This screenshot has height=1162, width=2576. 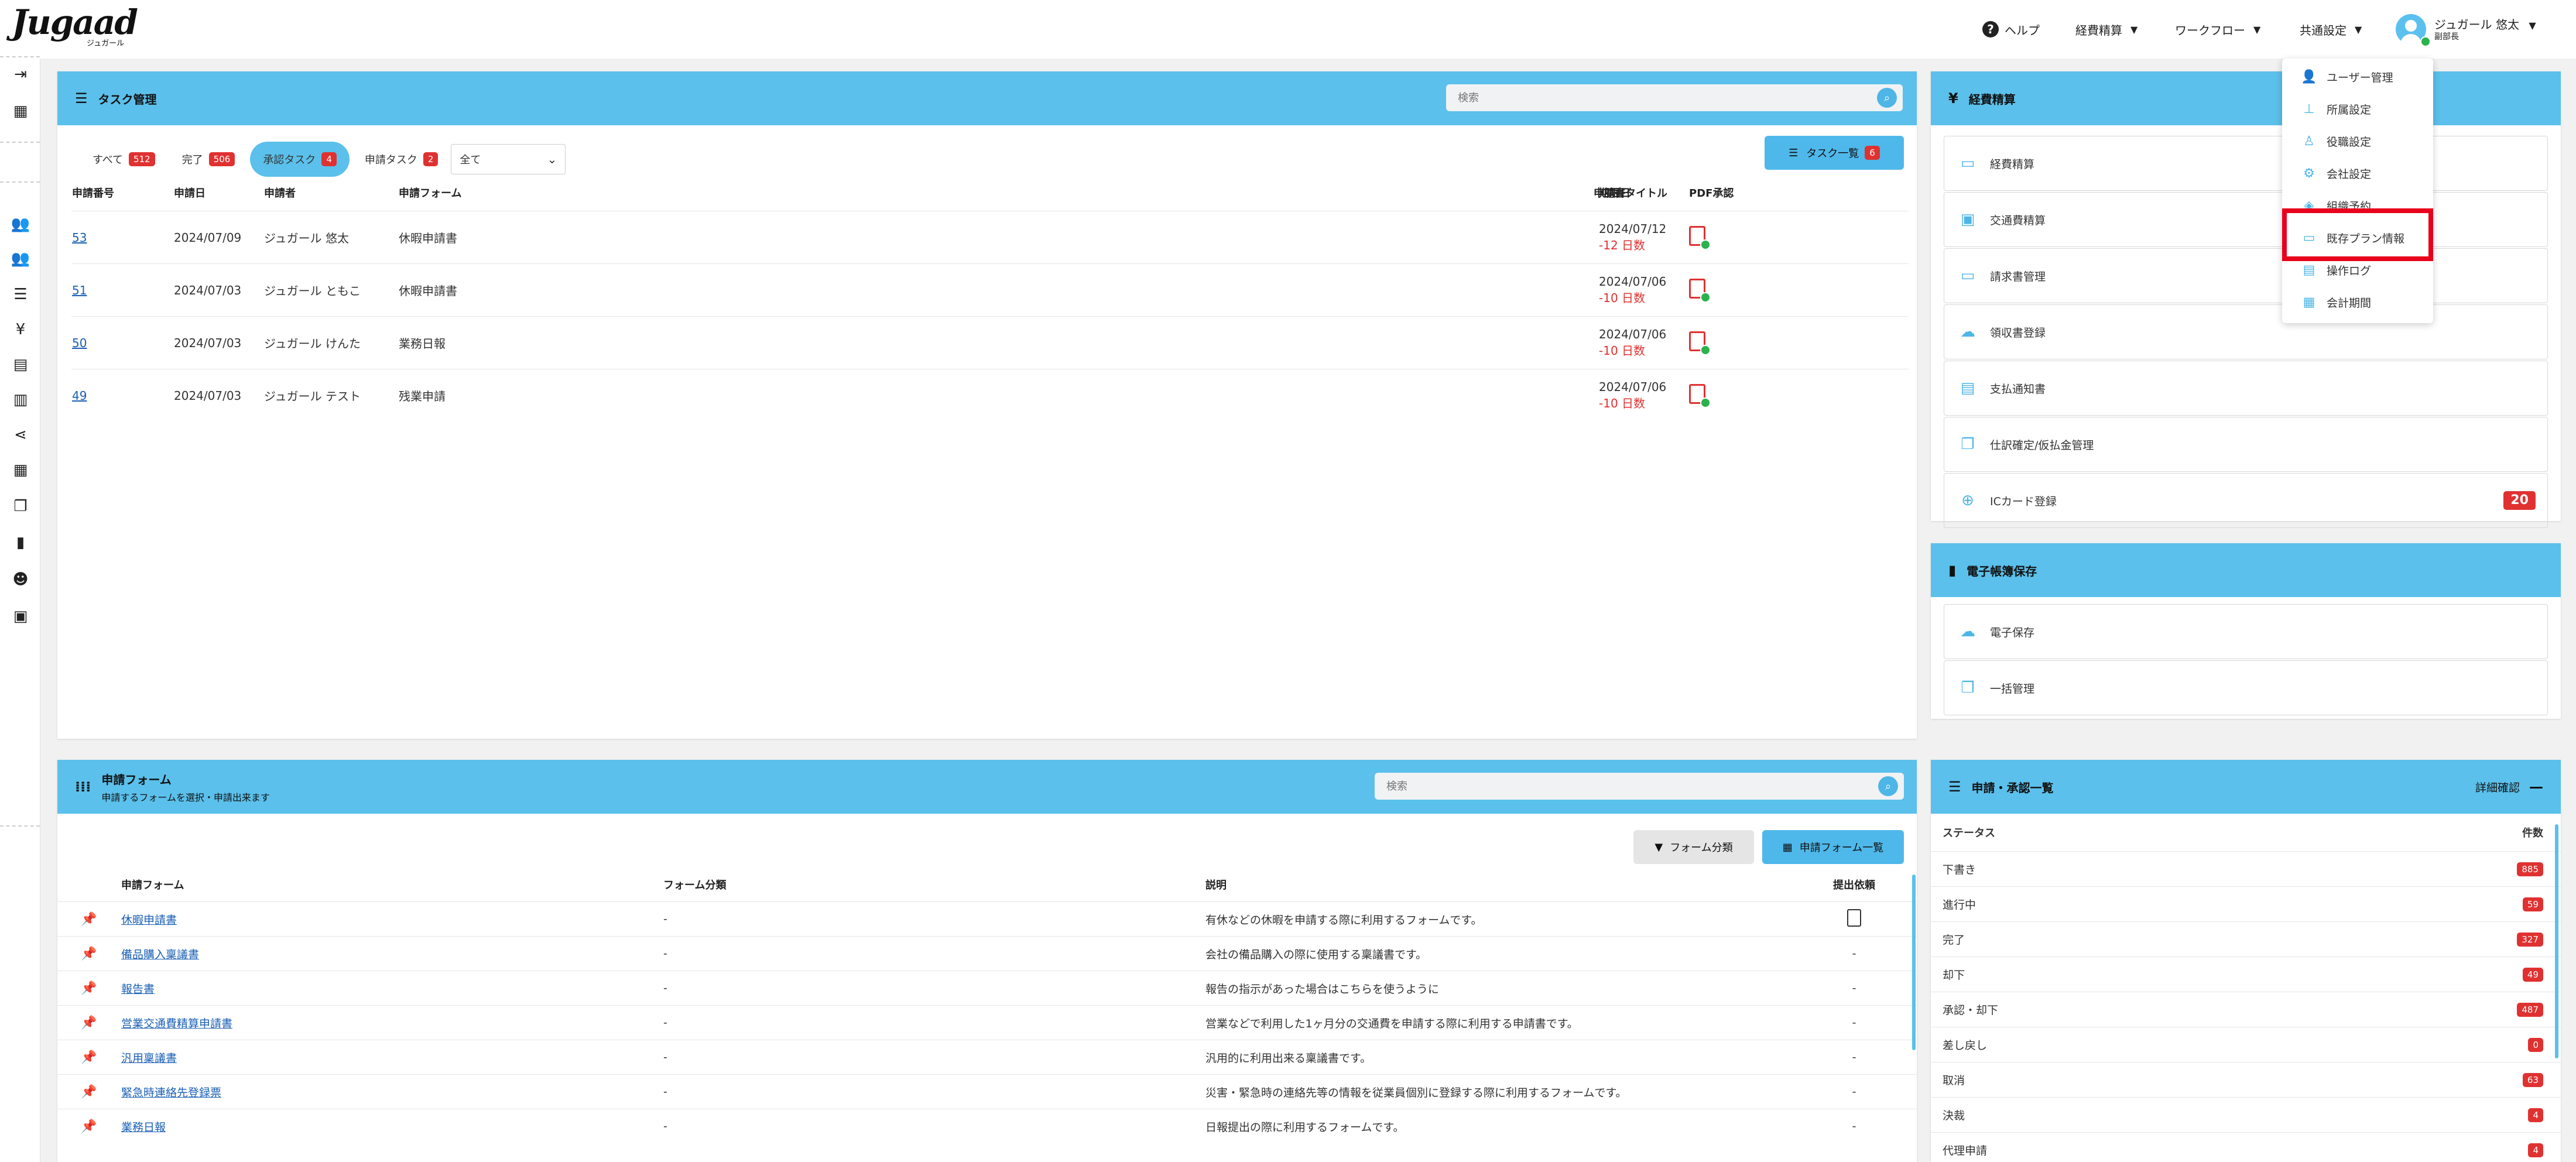 I want to click on form-link: 報告書, so click(x=138, y=990).